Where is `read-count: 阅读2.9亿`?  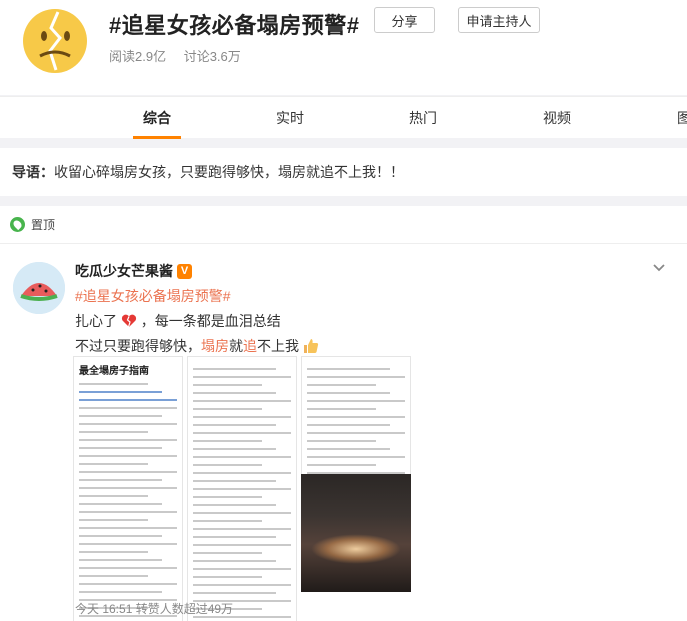 read-count: 阅读2.9亿 is located at coordinates (138, 56).